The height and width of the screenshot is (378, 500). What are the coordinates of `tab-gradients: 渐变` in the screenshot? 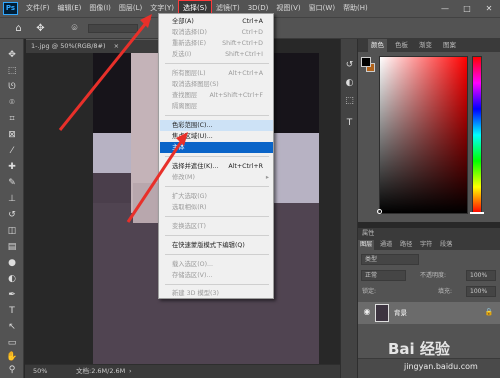 It's located at (425, 45).